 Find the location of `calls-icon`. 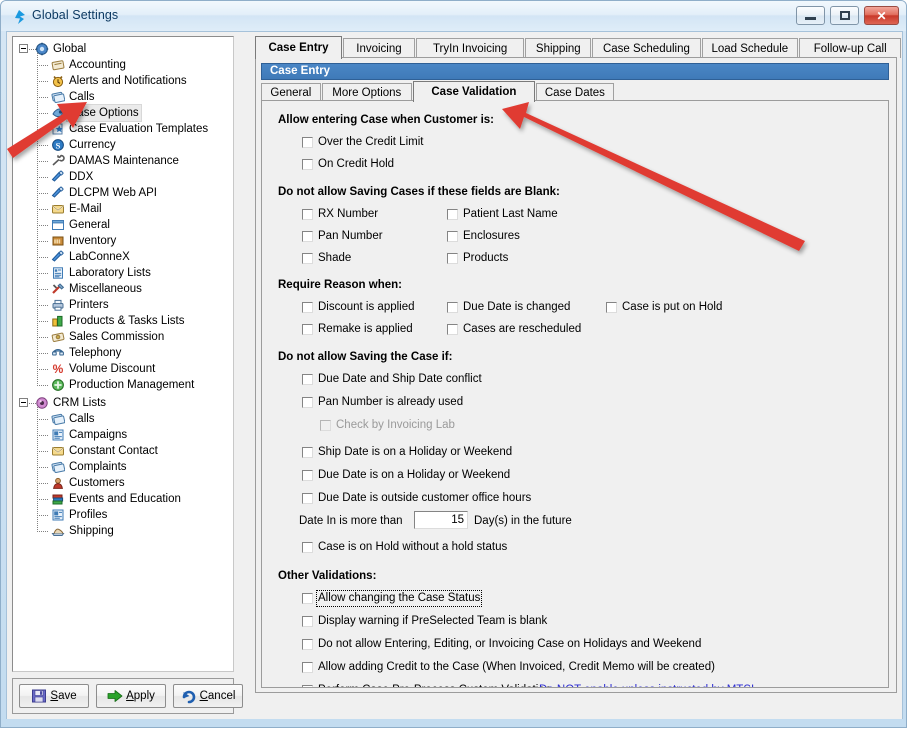

calls-icon is located at coordinates (58, 97).